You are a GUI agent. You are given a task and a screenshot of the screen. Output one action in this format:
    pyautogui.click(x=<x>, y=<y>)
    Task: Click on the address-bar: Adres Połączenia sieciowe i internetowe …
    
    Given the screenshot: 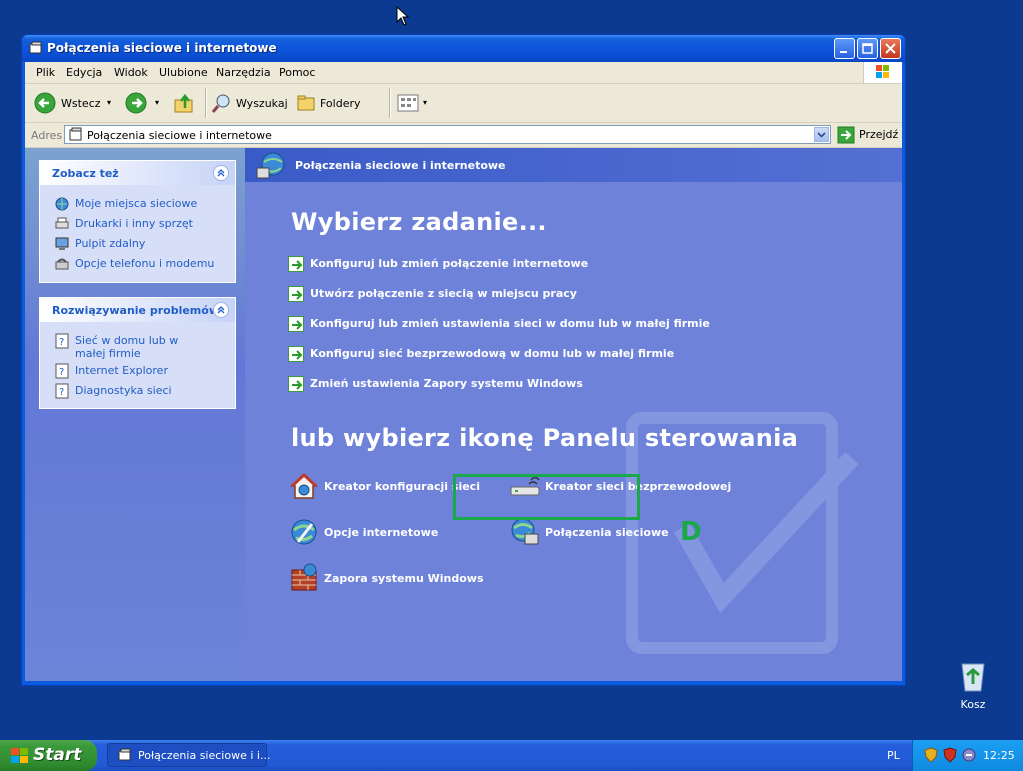 What is the action you would take?
    pyautogui.click(x=463, y=135)
    